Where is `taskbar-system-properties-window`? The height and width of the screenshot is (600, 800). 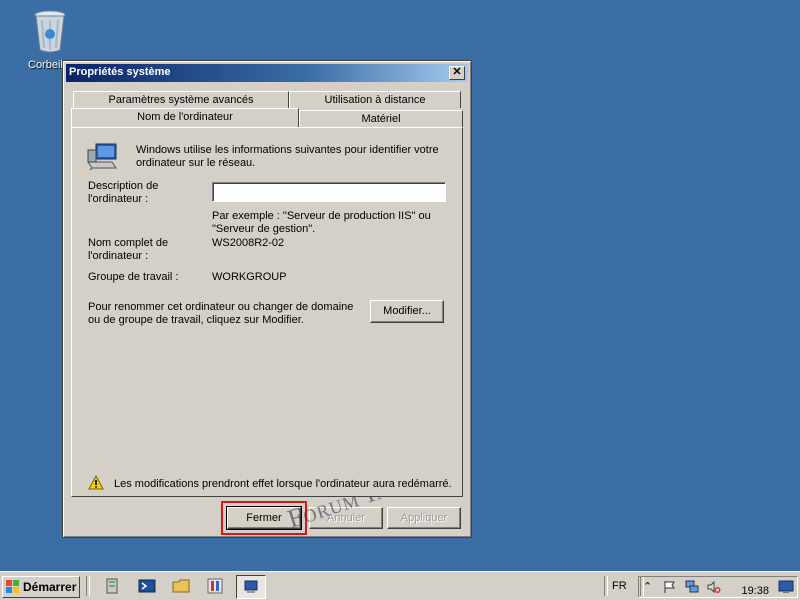 taskbar-system-properties-window is located at coordinates (251, 587).